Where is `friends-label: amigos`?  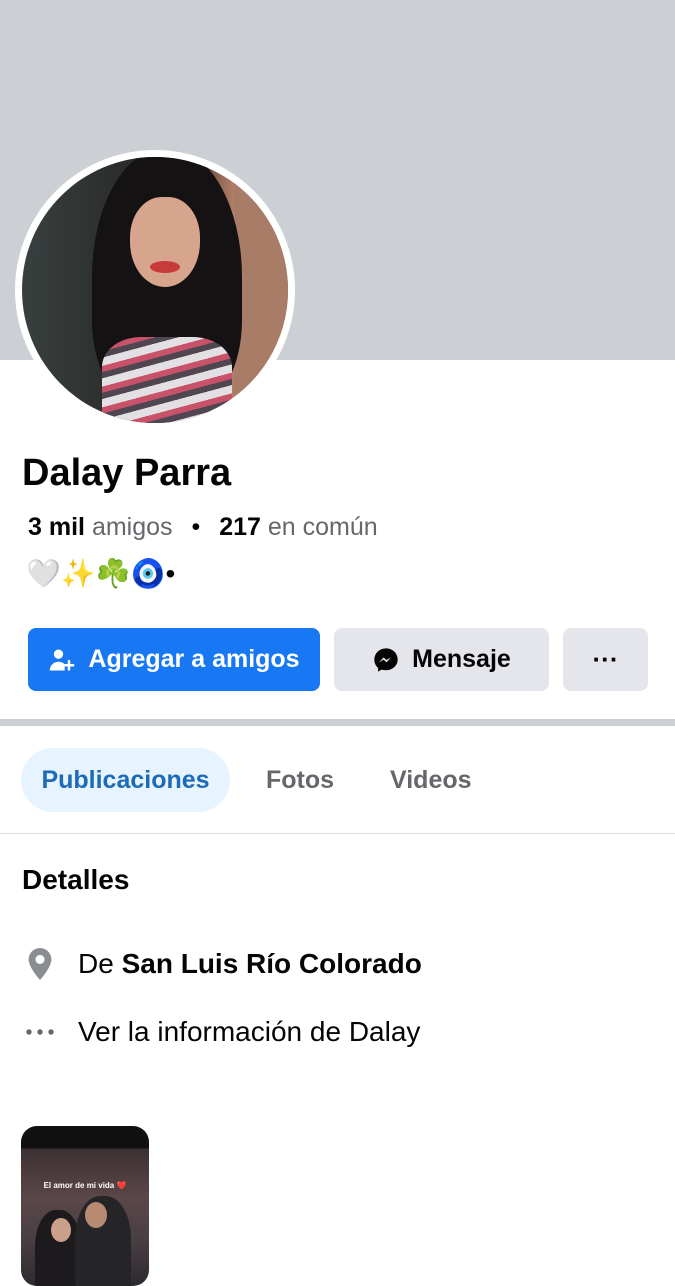
friends-label: amigos is located at coordinates (132, 527).